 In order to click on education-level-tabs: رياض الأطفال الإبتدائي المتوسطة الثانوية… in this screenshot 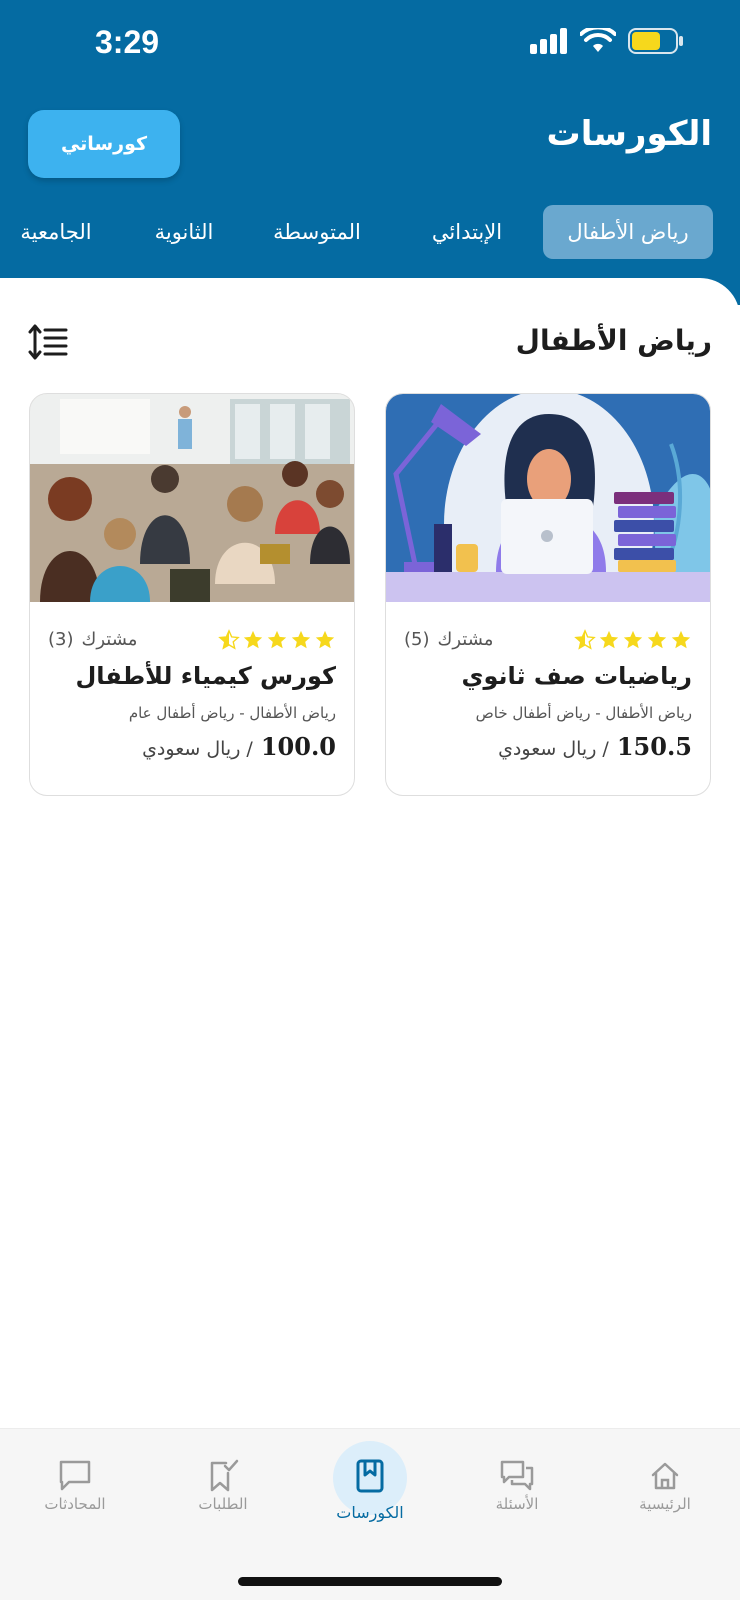, I will do `click(370, 232)`.